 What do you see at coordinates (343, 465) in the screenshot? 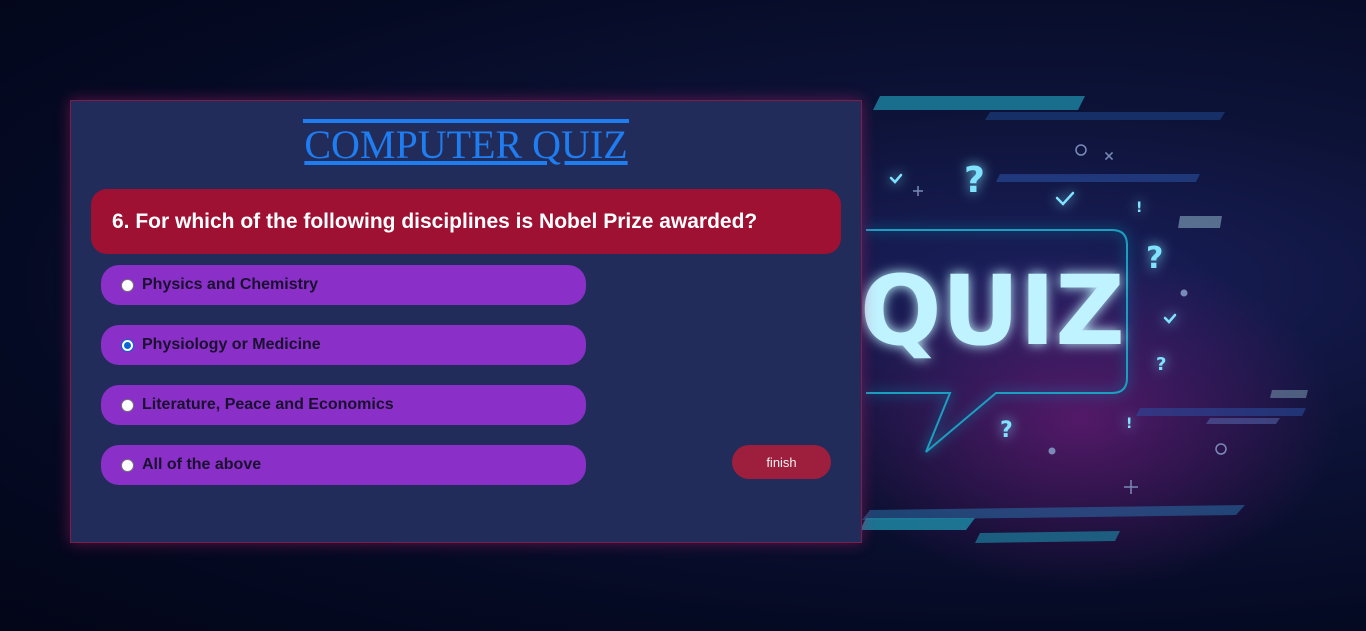
I see `option-all-of-the-above: All of the above` at bounding box center [343, 465].